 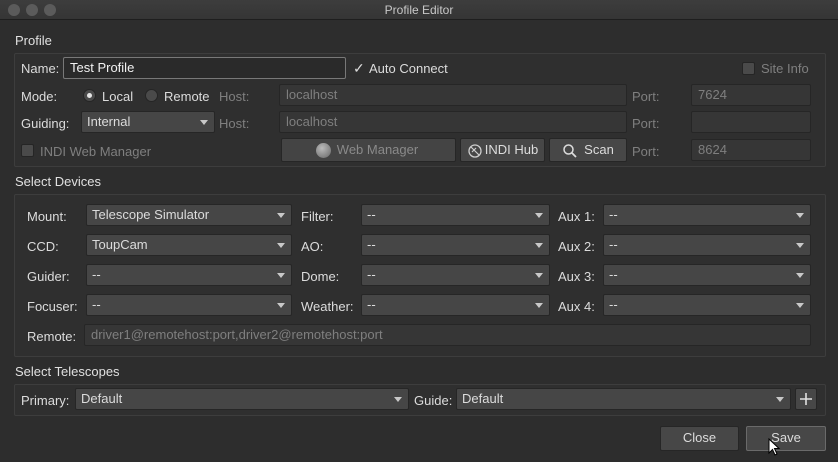 I want to click on aux2-select: --, so click(x=707, y=245).